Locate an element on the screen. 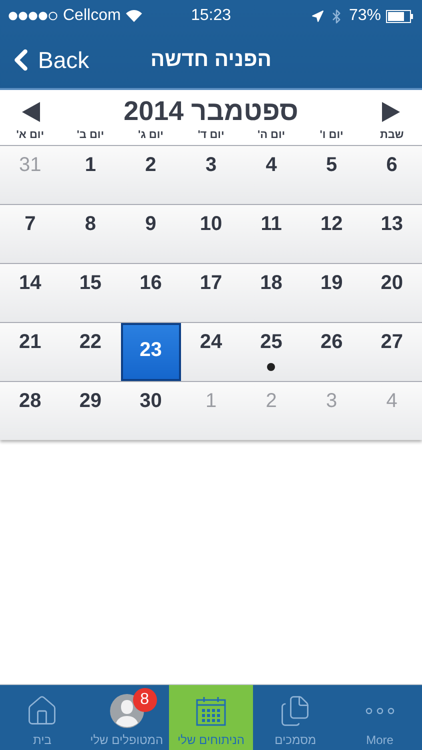 This screenshot has height=750, width=422. day-cell: 17 is located at coordinates (211, 293).